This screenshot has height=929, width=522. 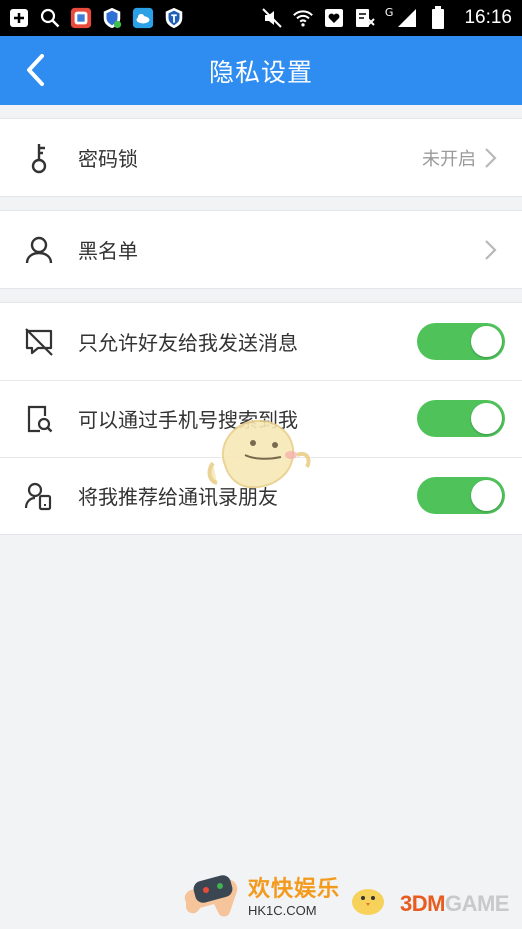 I want to click on row-label: 黑名单, so click(x=108, y=251).